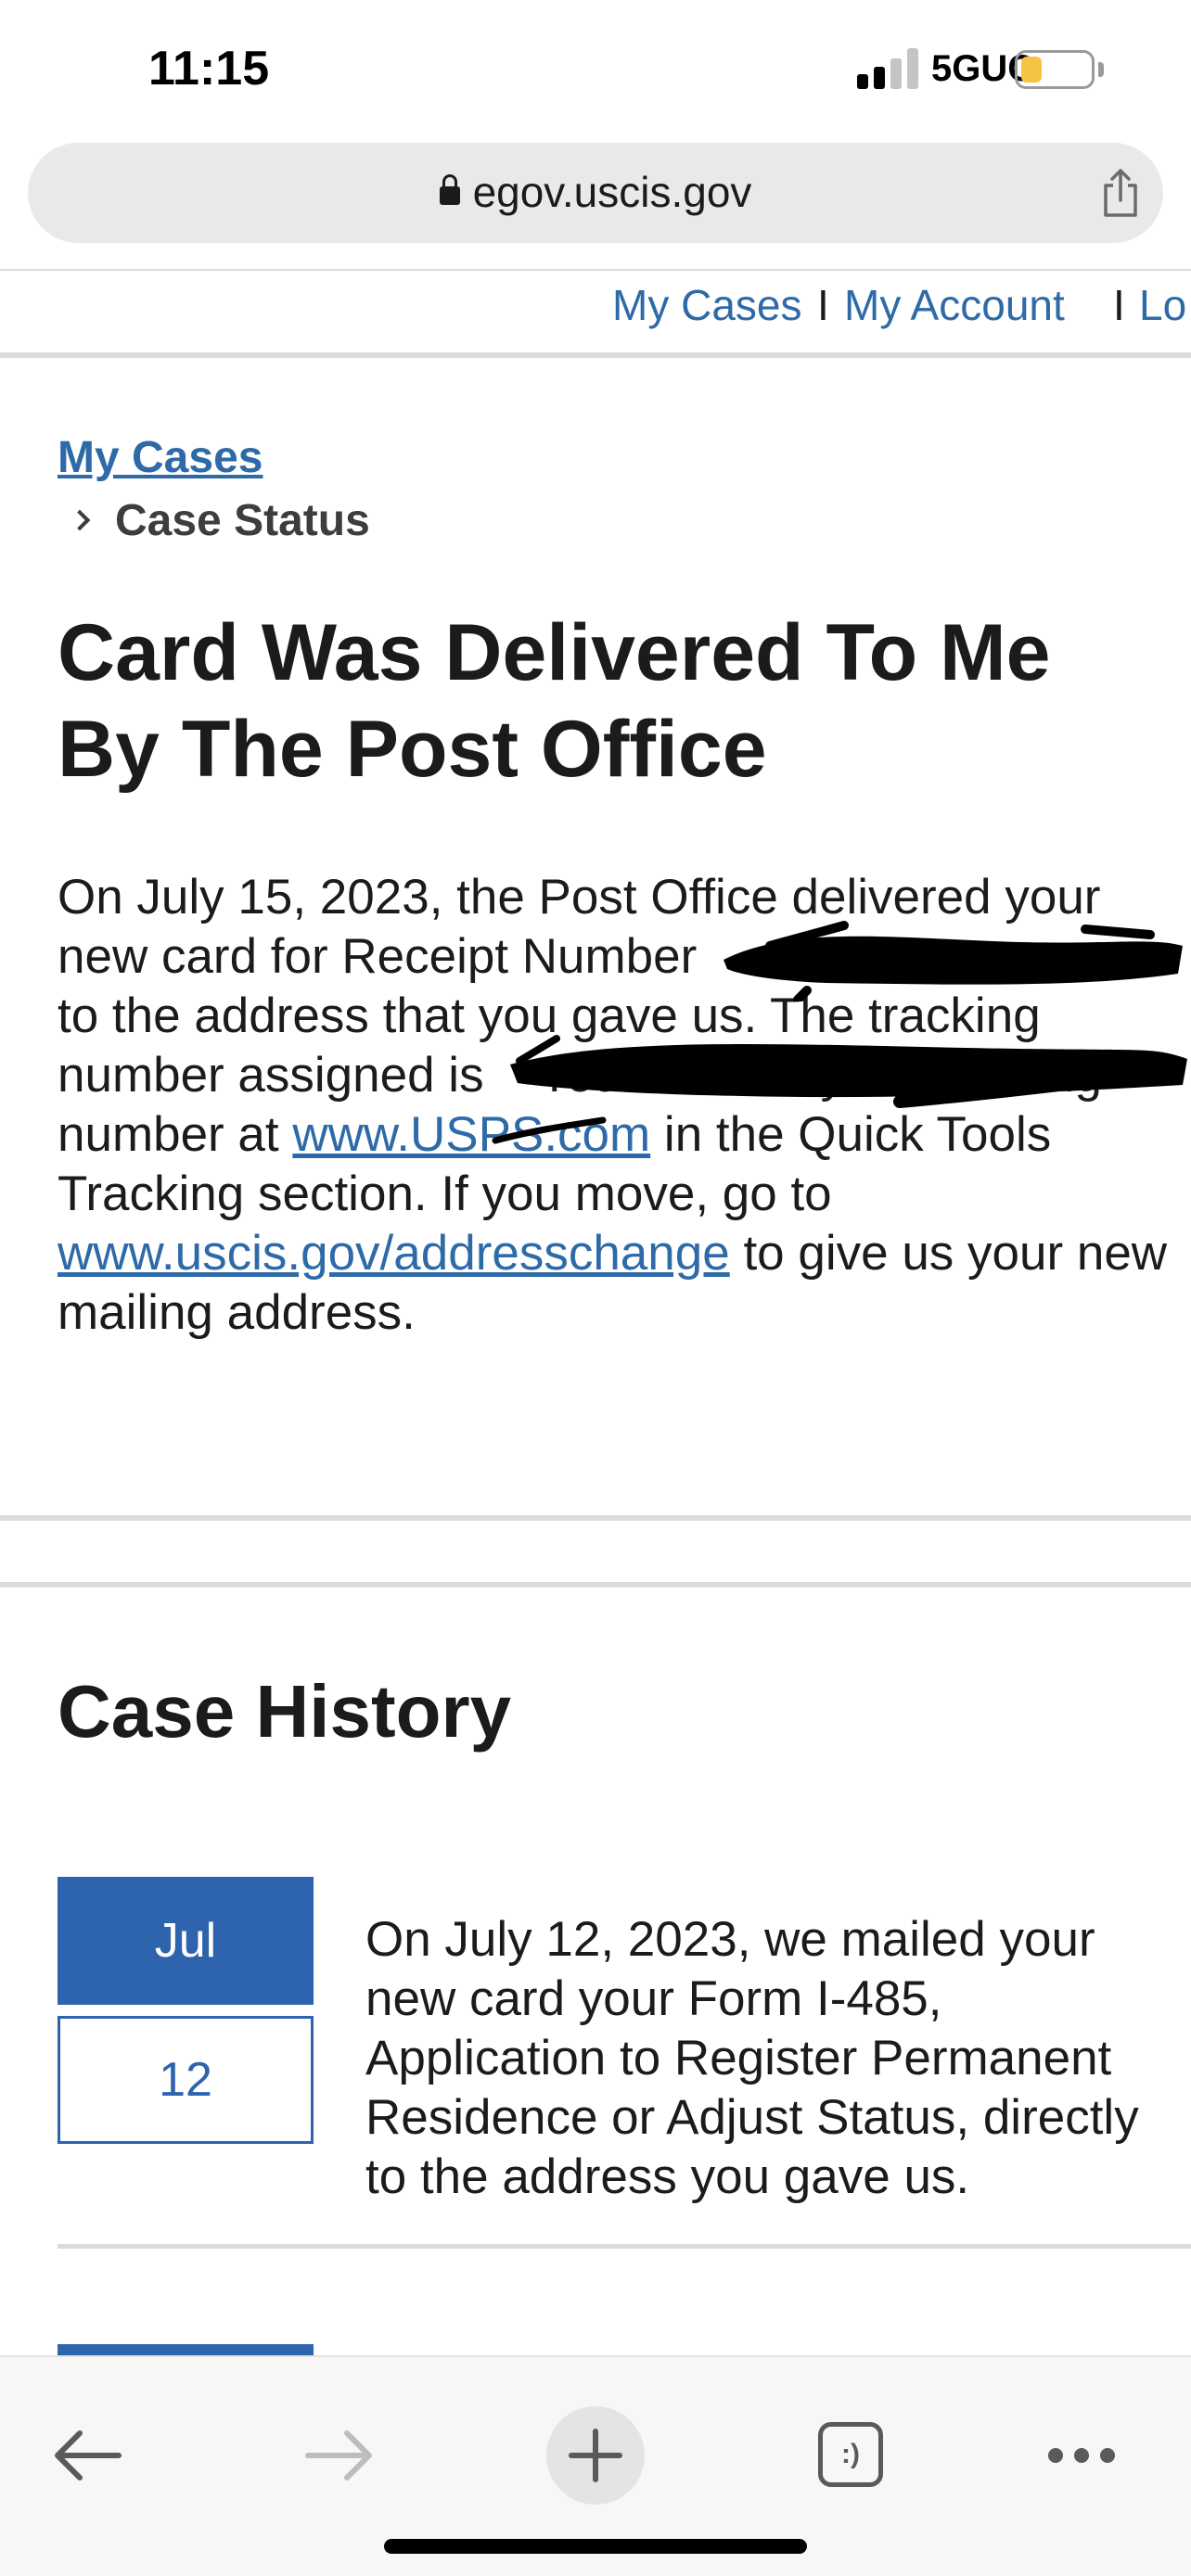 The height and width of the screenshot is (2576, 1191). What do you see at coordinates (612, 192) in the screenshot?
I see `url-text: egov.uscis.gov` at bounding box center [612, 192].